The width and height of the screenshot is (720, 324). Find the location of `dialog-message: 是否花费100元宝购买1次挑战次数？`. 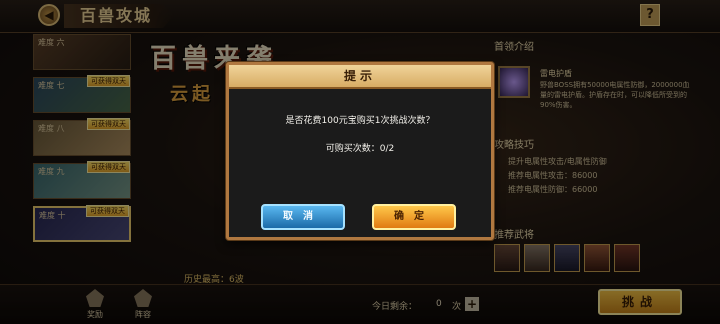

dialog-message: 是否花费100元宝购买1次挑战次数？ is located at coordinates (360, 121).